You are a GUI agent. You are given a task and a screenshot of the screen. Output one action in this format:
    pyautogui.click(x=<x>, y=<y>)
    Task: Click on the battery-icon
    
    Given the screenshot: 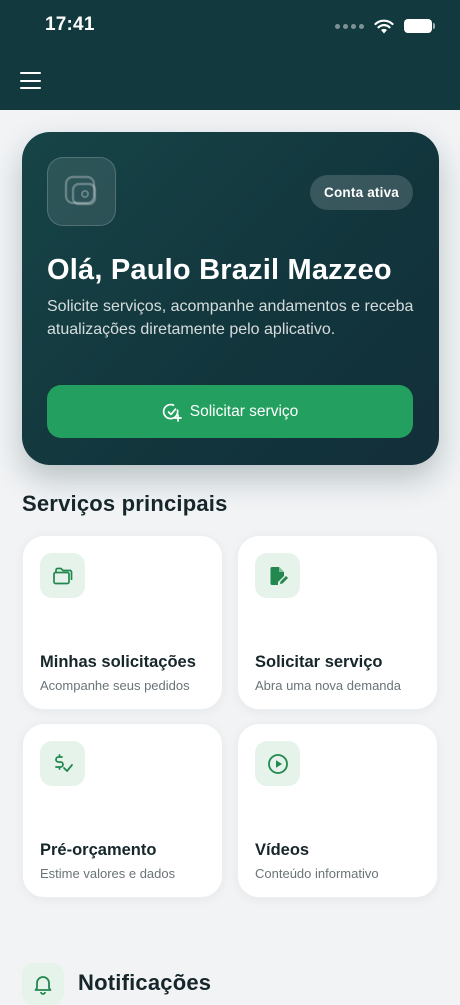 What is the action you would take?
    pyautogui.click(x=419, y=26)
    